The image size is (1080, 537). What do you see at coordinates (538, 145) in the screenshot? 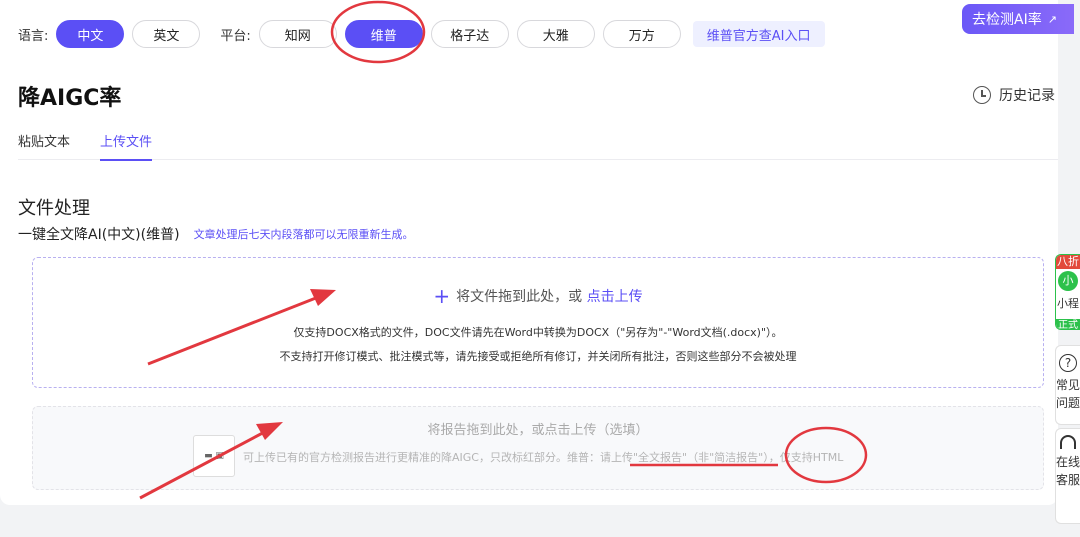
I see `tab-bar: 粘贴文本 上传文件` at bounding box center [538, 145].